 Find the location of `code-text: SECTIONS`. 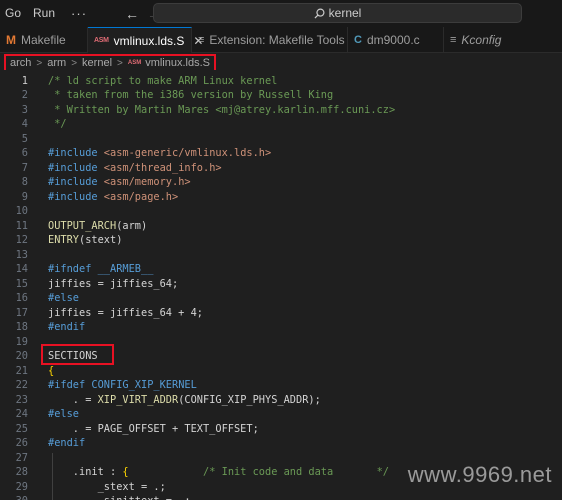

code-text: SECTIONS is located at coordinates (73, 356).